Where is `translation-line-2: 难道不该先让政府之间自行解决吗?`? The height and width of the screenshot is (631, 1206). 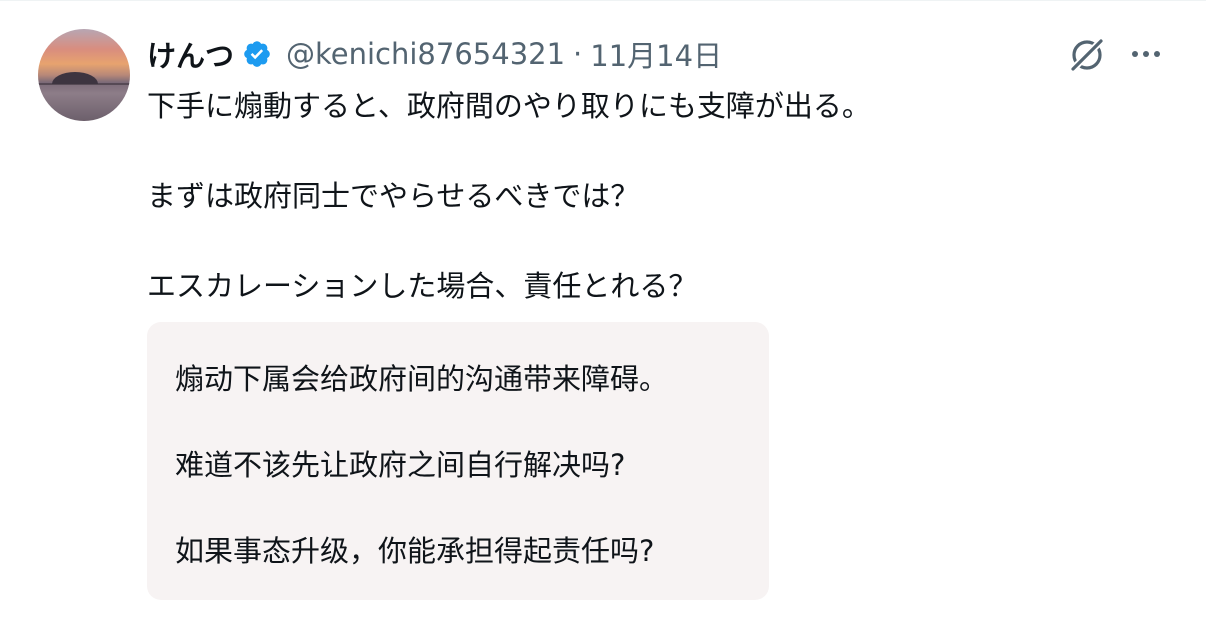 translation-line-2: 难道不该先让政府之间自行解决吗? is located at coordinates (400, 465).